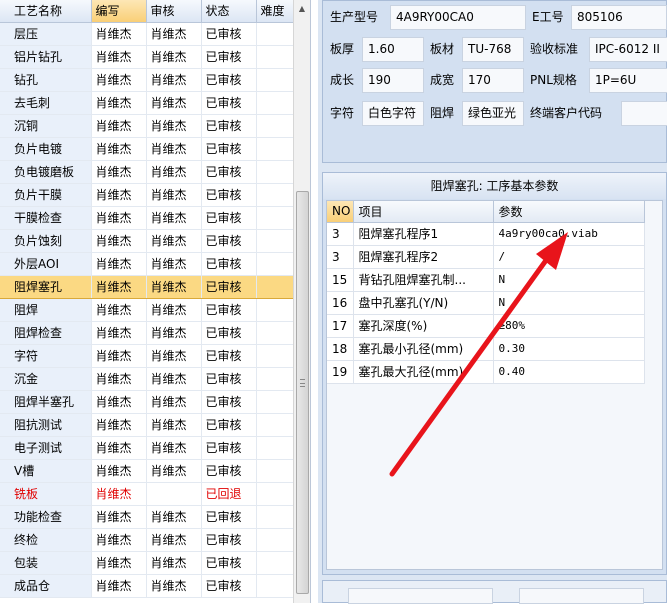 This screenshot has width=667, height=604. I want to click on process-row: 电子测试 肖维杰 肖维杰 已审核, so click(147, 448).